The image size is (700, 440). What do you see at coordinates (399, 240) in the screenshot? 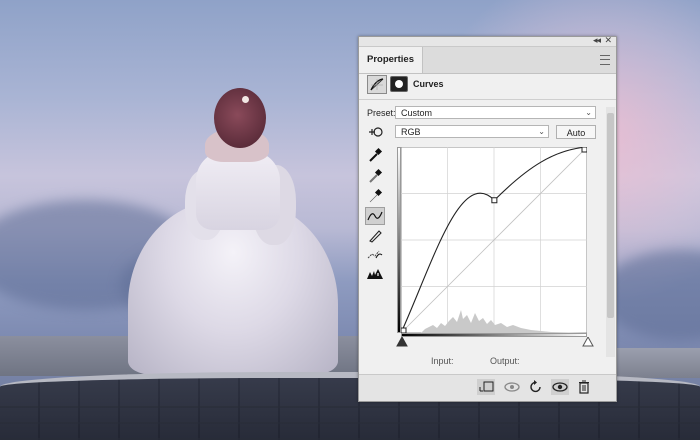
I see `output-gradient-bar` at bounding box center [399, 240].